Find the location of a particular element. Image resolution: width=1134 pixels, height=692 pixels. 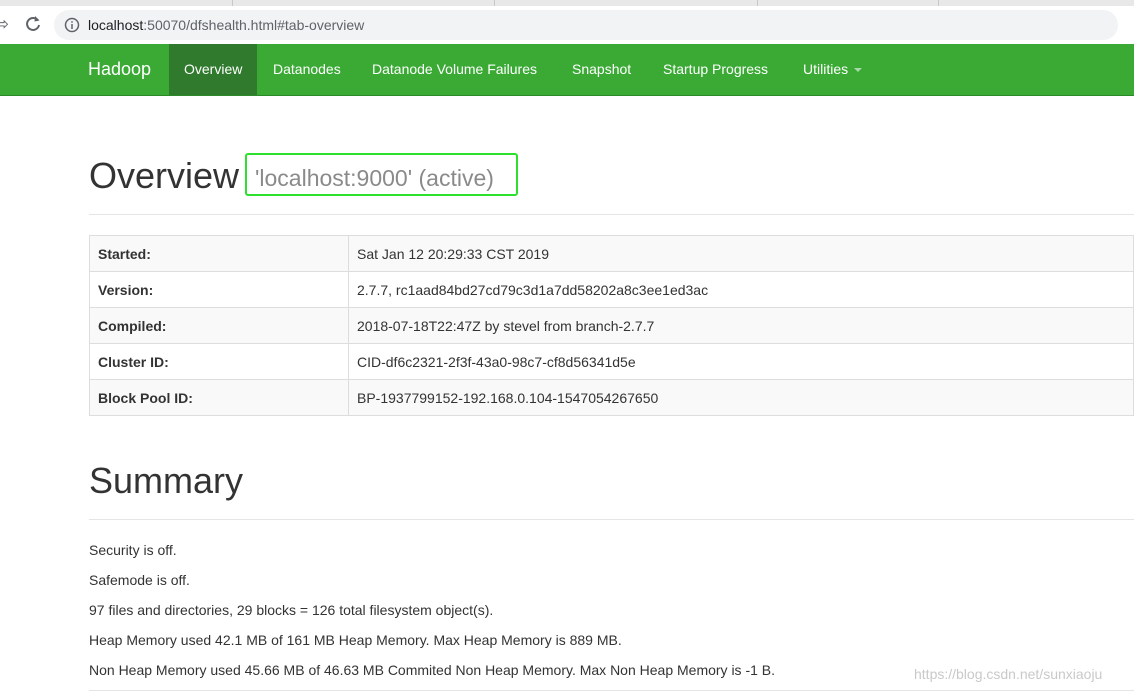

row-label: Version: is located at coordinates (219, 289).